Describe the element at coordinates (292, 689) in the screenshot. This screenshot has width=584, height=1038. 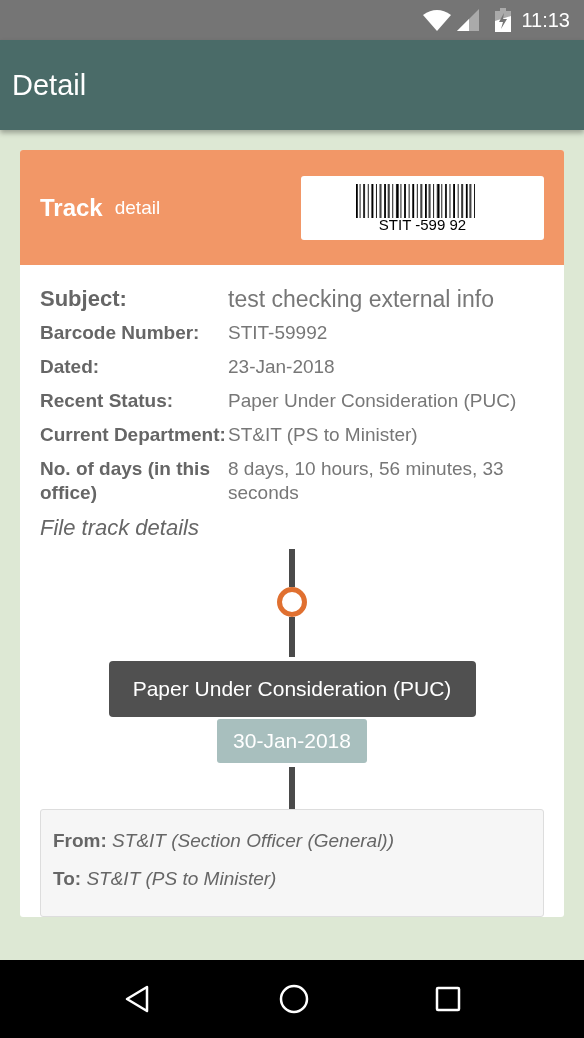
I see `status-label: Paper Under Consideration (PUC)` at that location.